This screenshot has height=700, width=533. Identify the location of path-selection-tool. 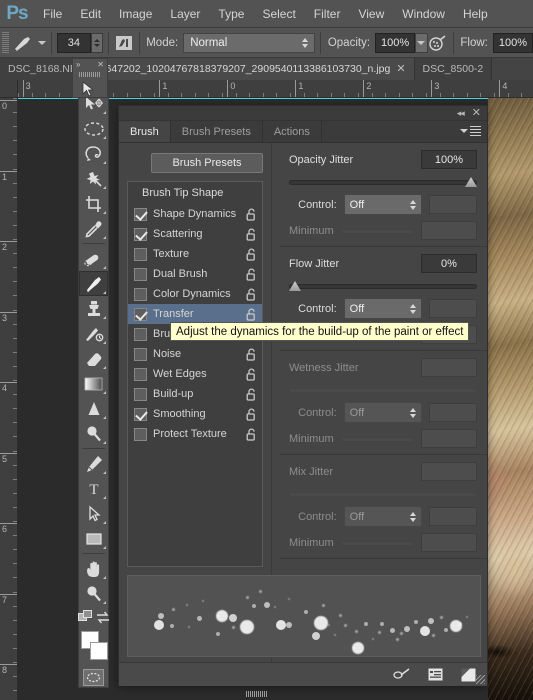
(93, 513).